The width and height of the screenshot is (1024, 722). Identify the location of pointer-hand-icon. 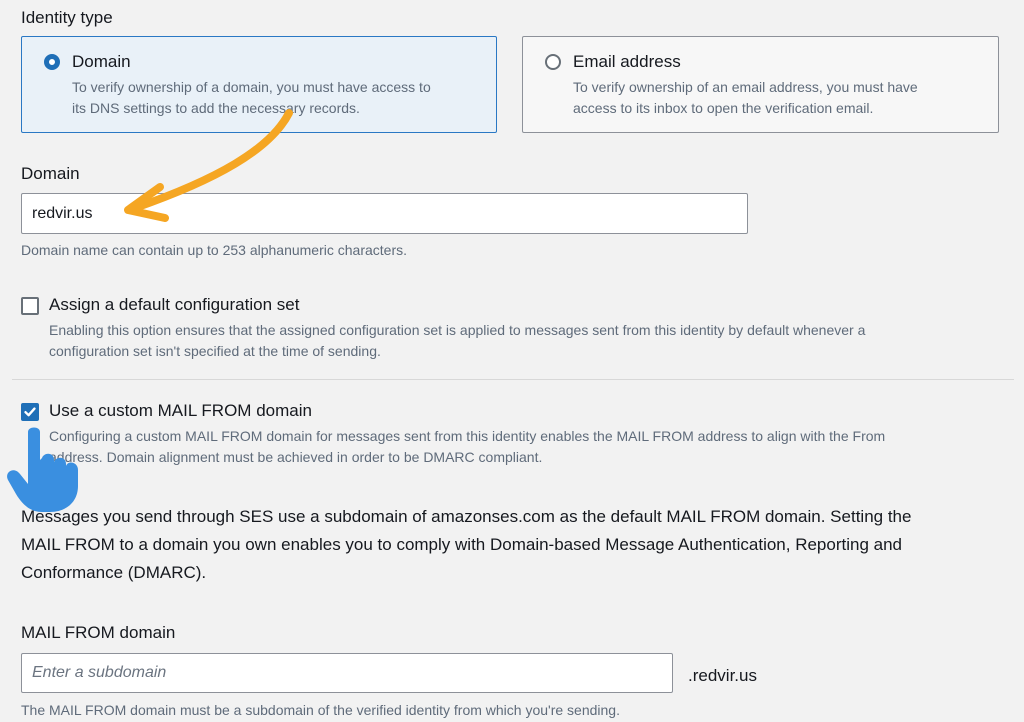
(43, 469).